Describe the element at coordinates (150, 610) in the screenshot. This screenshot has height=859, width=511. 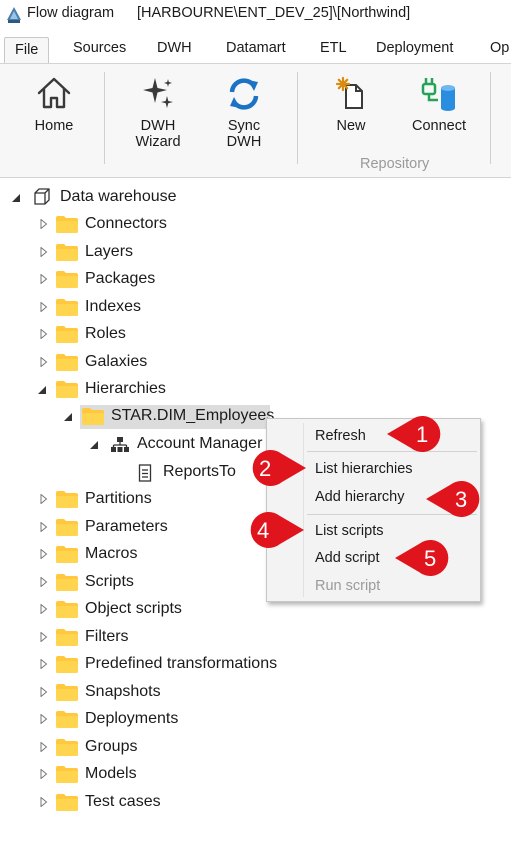
I see `tree-node-object-scripts: Object scripts` at that location.